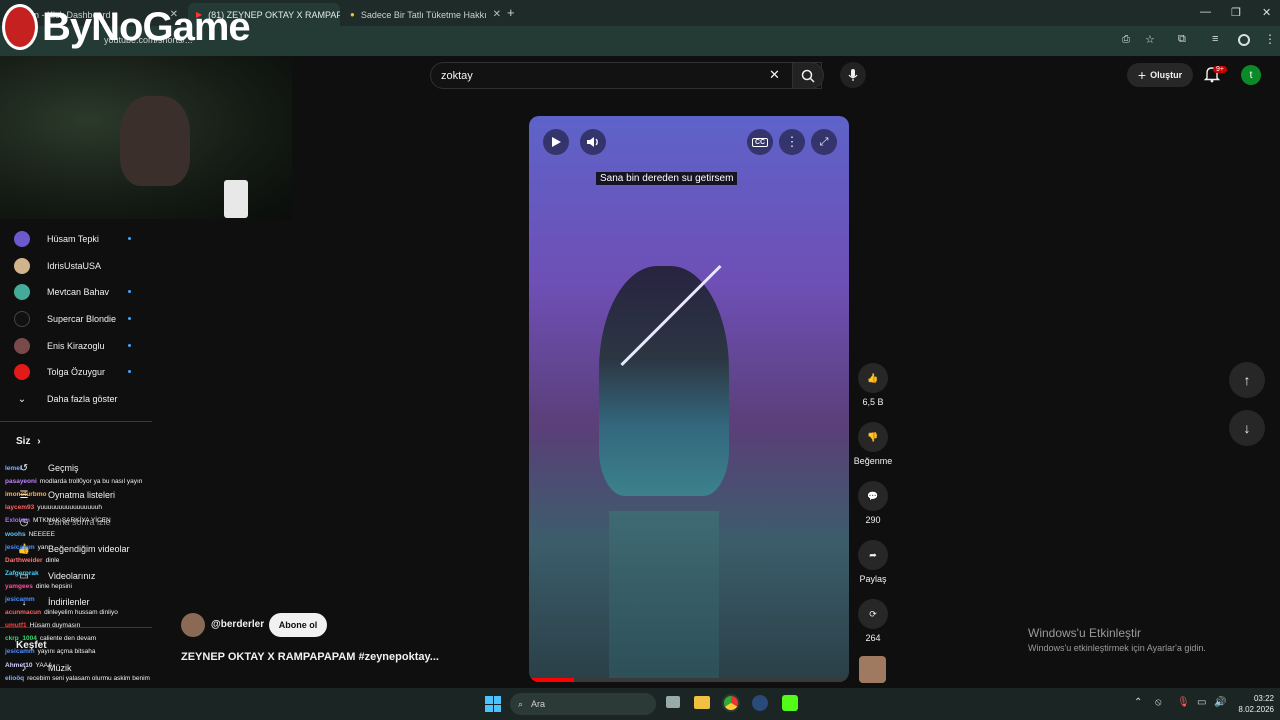  I want to click on chat-message: jesicamm yayını açma bitsaha, so click(50, 651).